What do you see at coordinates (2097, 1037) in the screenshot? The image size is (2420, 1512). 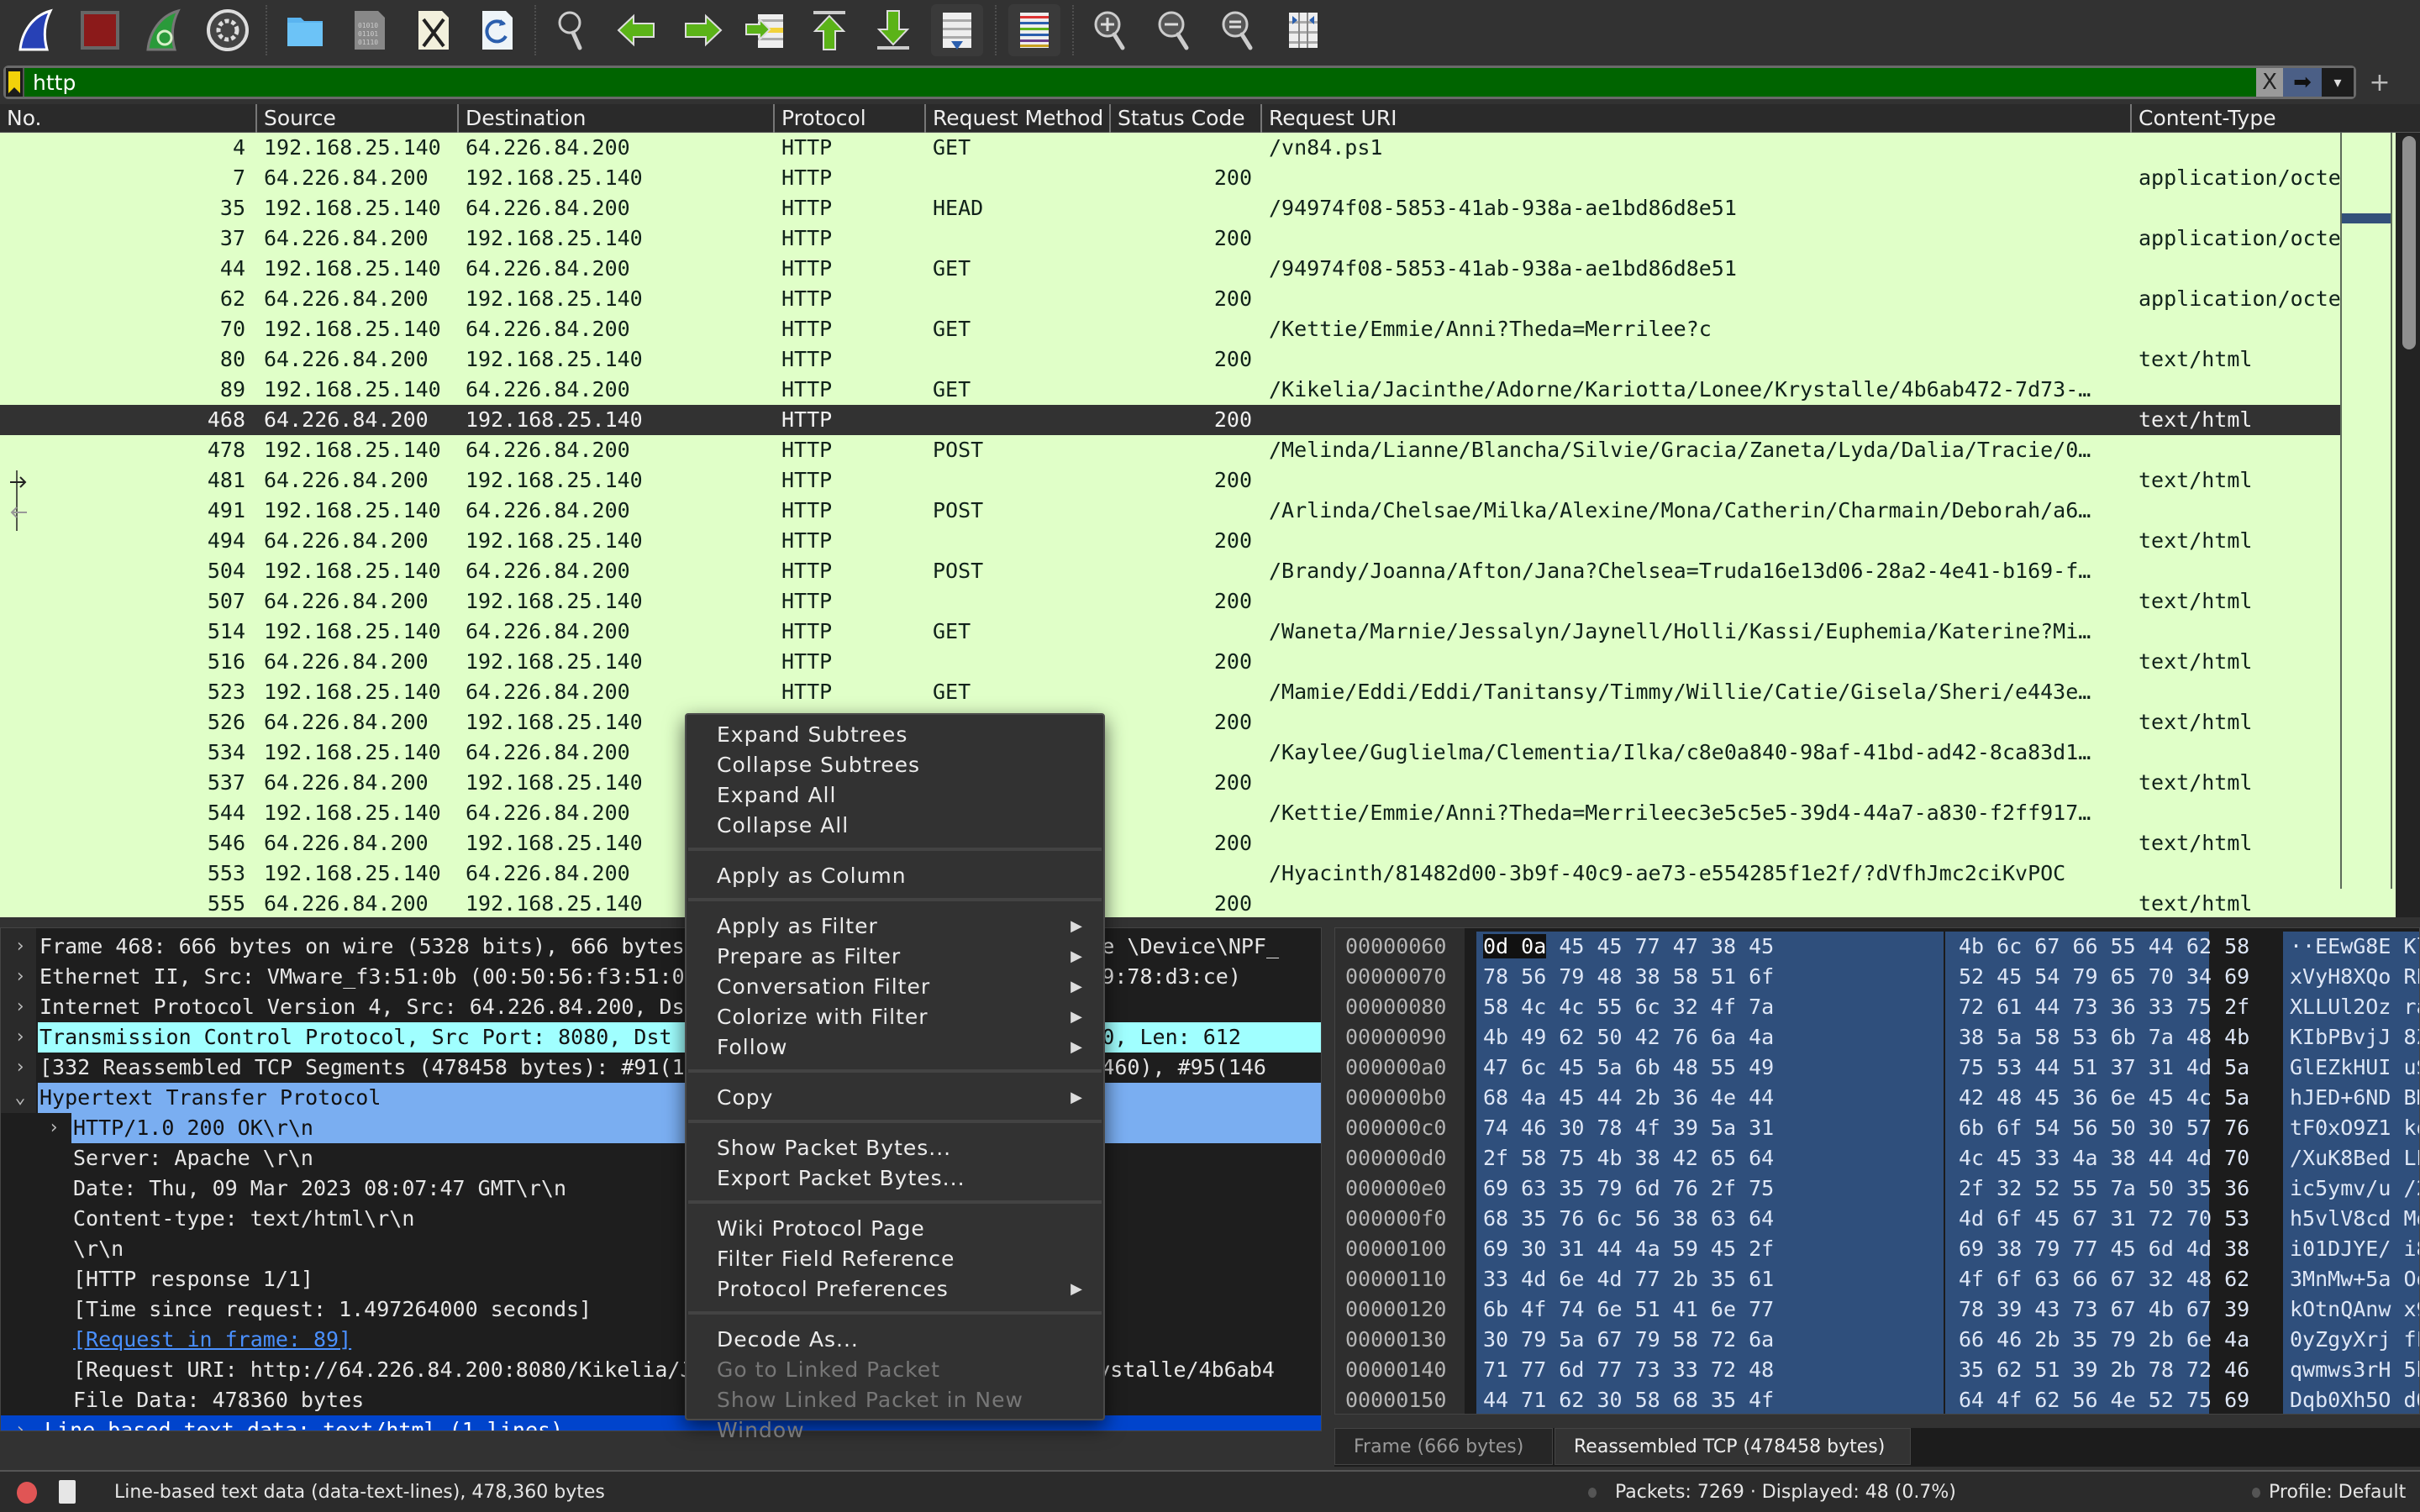 I see `hex-bytes: 38 5a 58 53 6b 7a 48 4b` at bounding box center [2097, 1037].